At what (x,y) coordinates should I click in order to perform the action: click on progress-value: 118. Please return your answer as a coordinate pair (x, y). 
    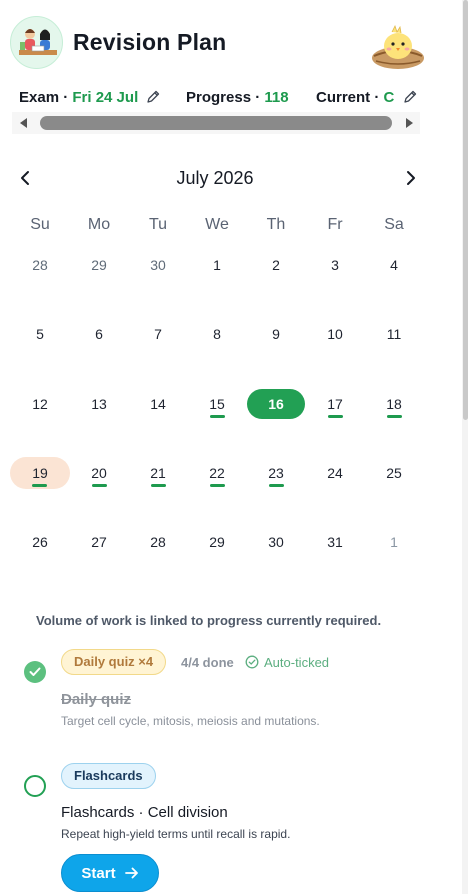
    Looking at the image, I should click on (276, 97).